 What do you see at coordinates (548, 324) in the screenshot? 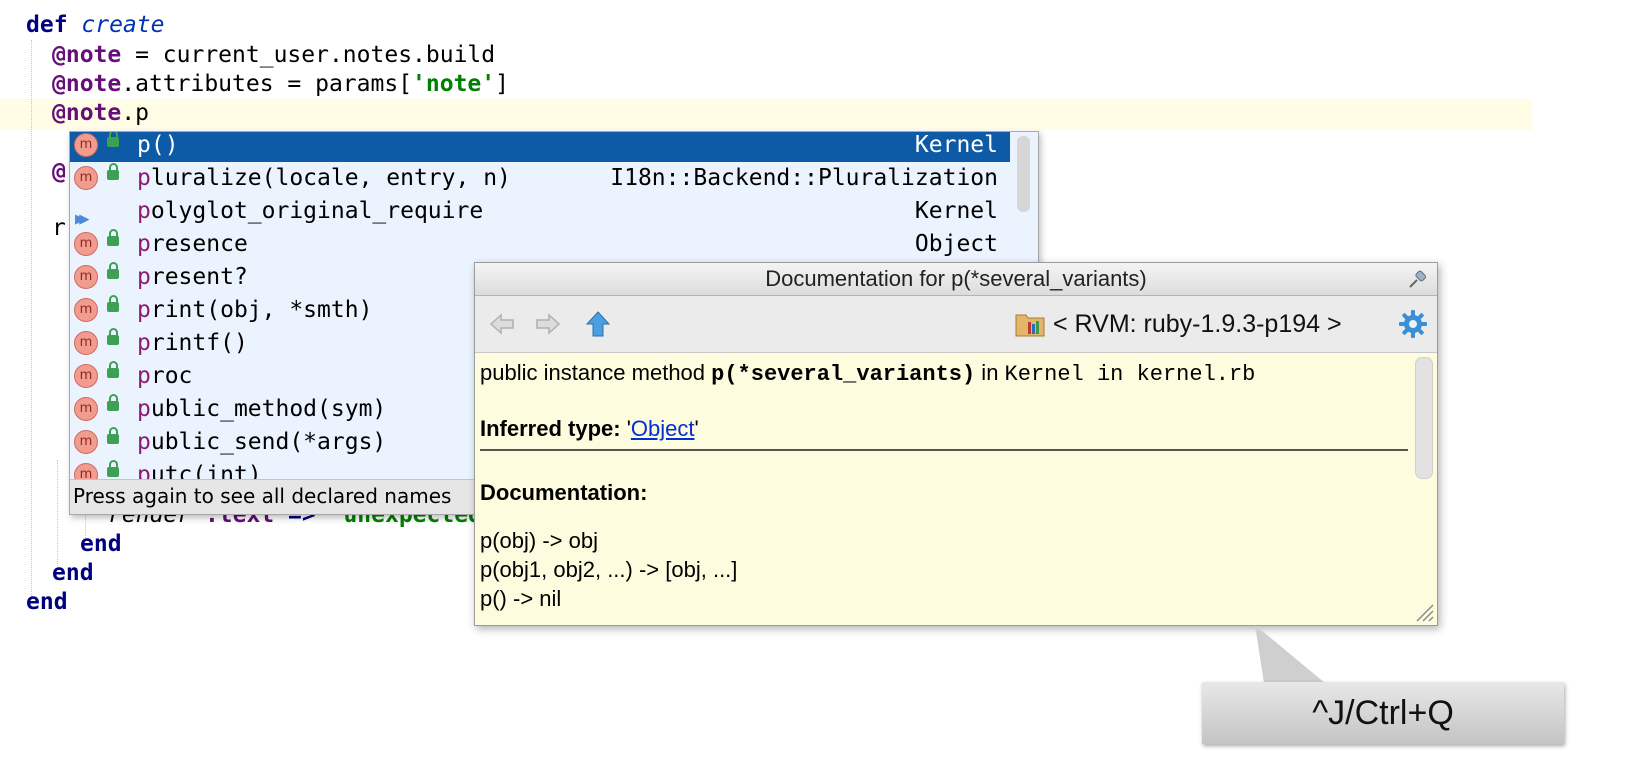
I see `forward-arrow-icon` at bounding box center [548, 324].